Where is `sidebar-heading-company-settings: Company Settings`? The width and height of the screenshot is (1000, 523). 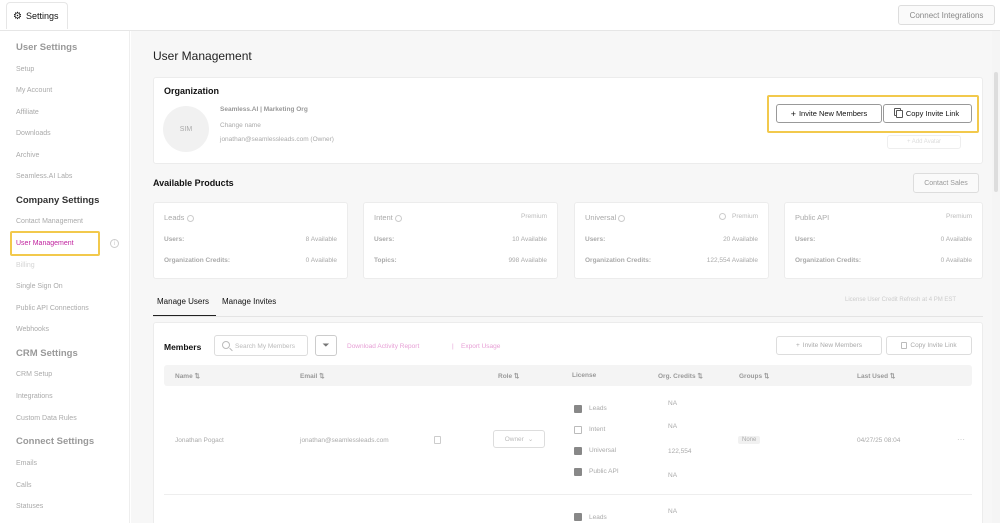 sidebar-heading-company-settings: Company Settings is located at coordinates (58, 200).